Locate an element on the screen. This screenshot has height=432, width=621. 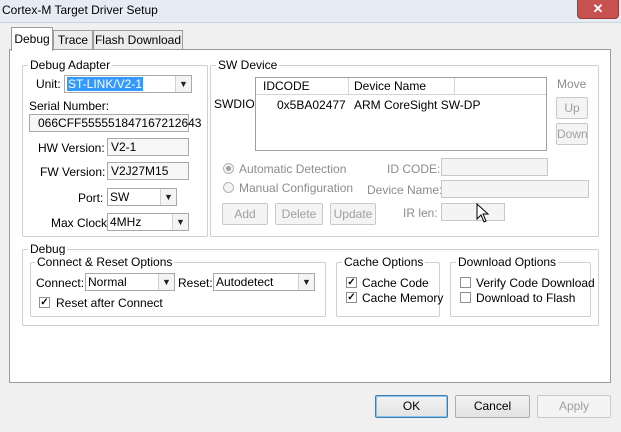
serial-number-field: 066CFF555551847167212643 is located at coordinates (115, 123).